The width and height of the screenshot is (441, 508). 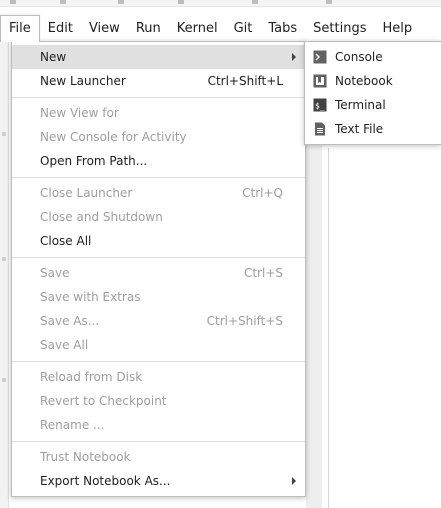 I want to click on submenu-item-label: Terminal, so click(x=360, y=105).